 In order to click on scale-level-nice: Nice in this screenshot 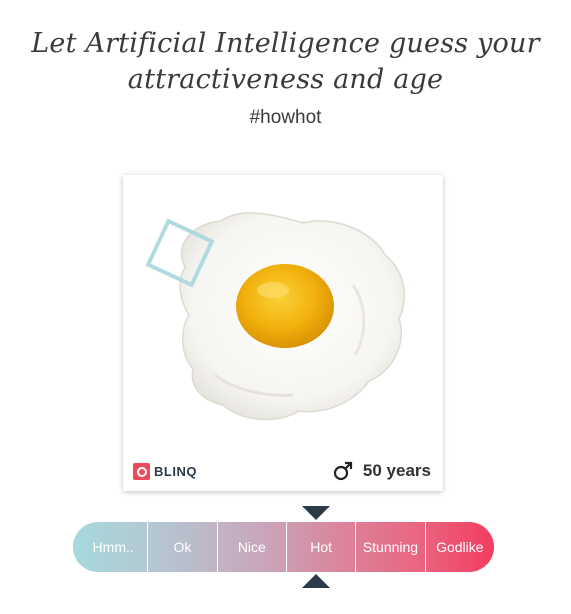, I will do `click(252, 547)`.